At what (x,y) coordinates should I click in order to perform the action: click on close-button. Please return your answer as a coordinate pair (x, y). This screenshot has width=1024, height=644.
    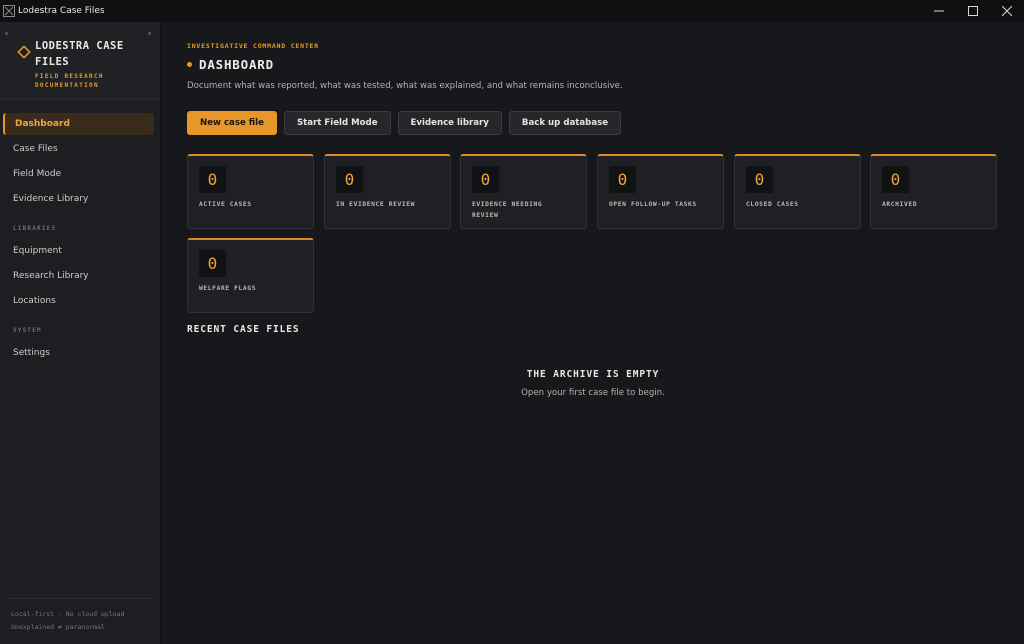
    Looking at the image, I should click on (1007, 11).